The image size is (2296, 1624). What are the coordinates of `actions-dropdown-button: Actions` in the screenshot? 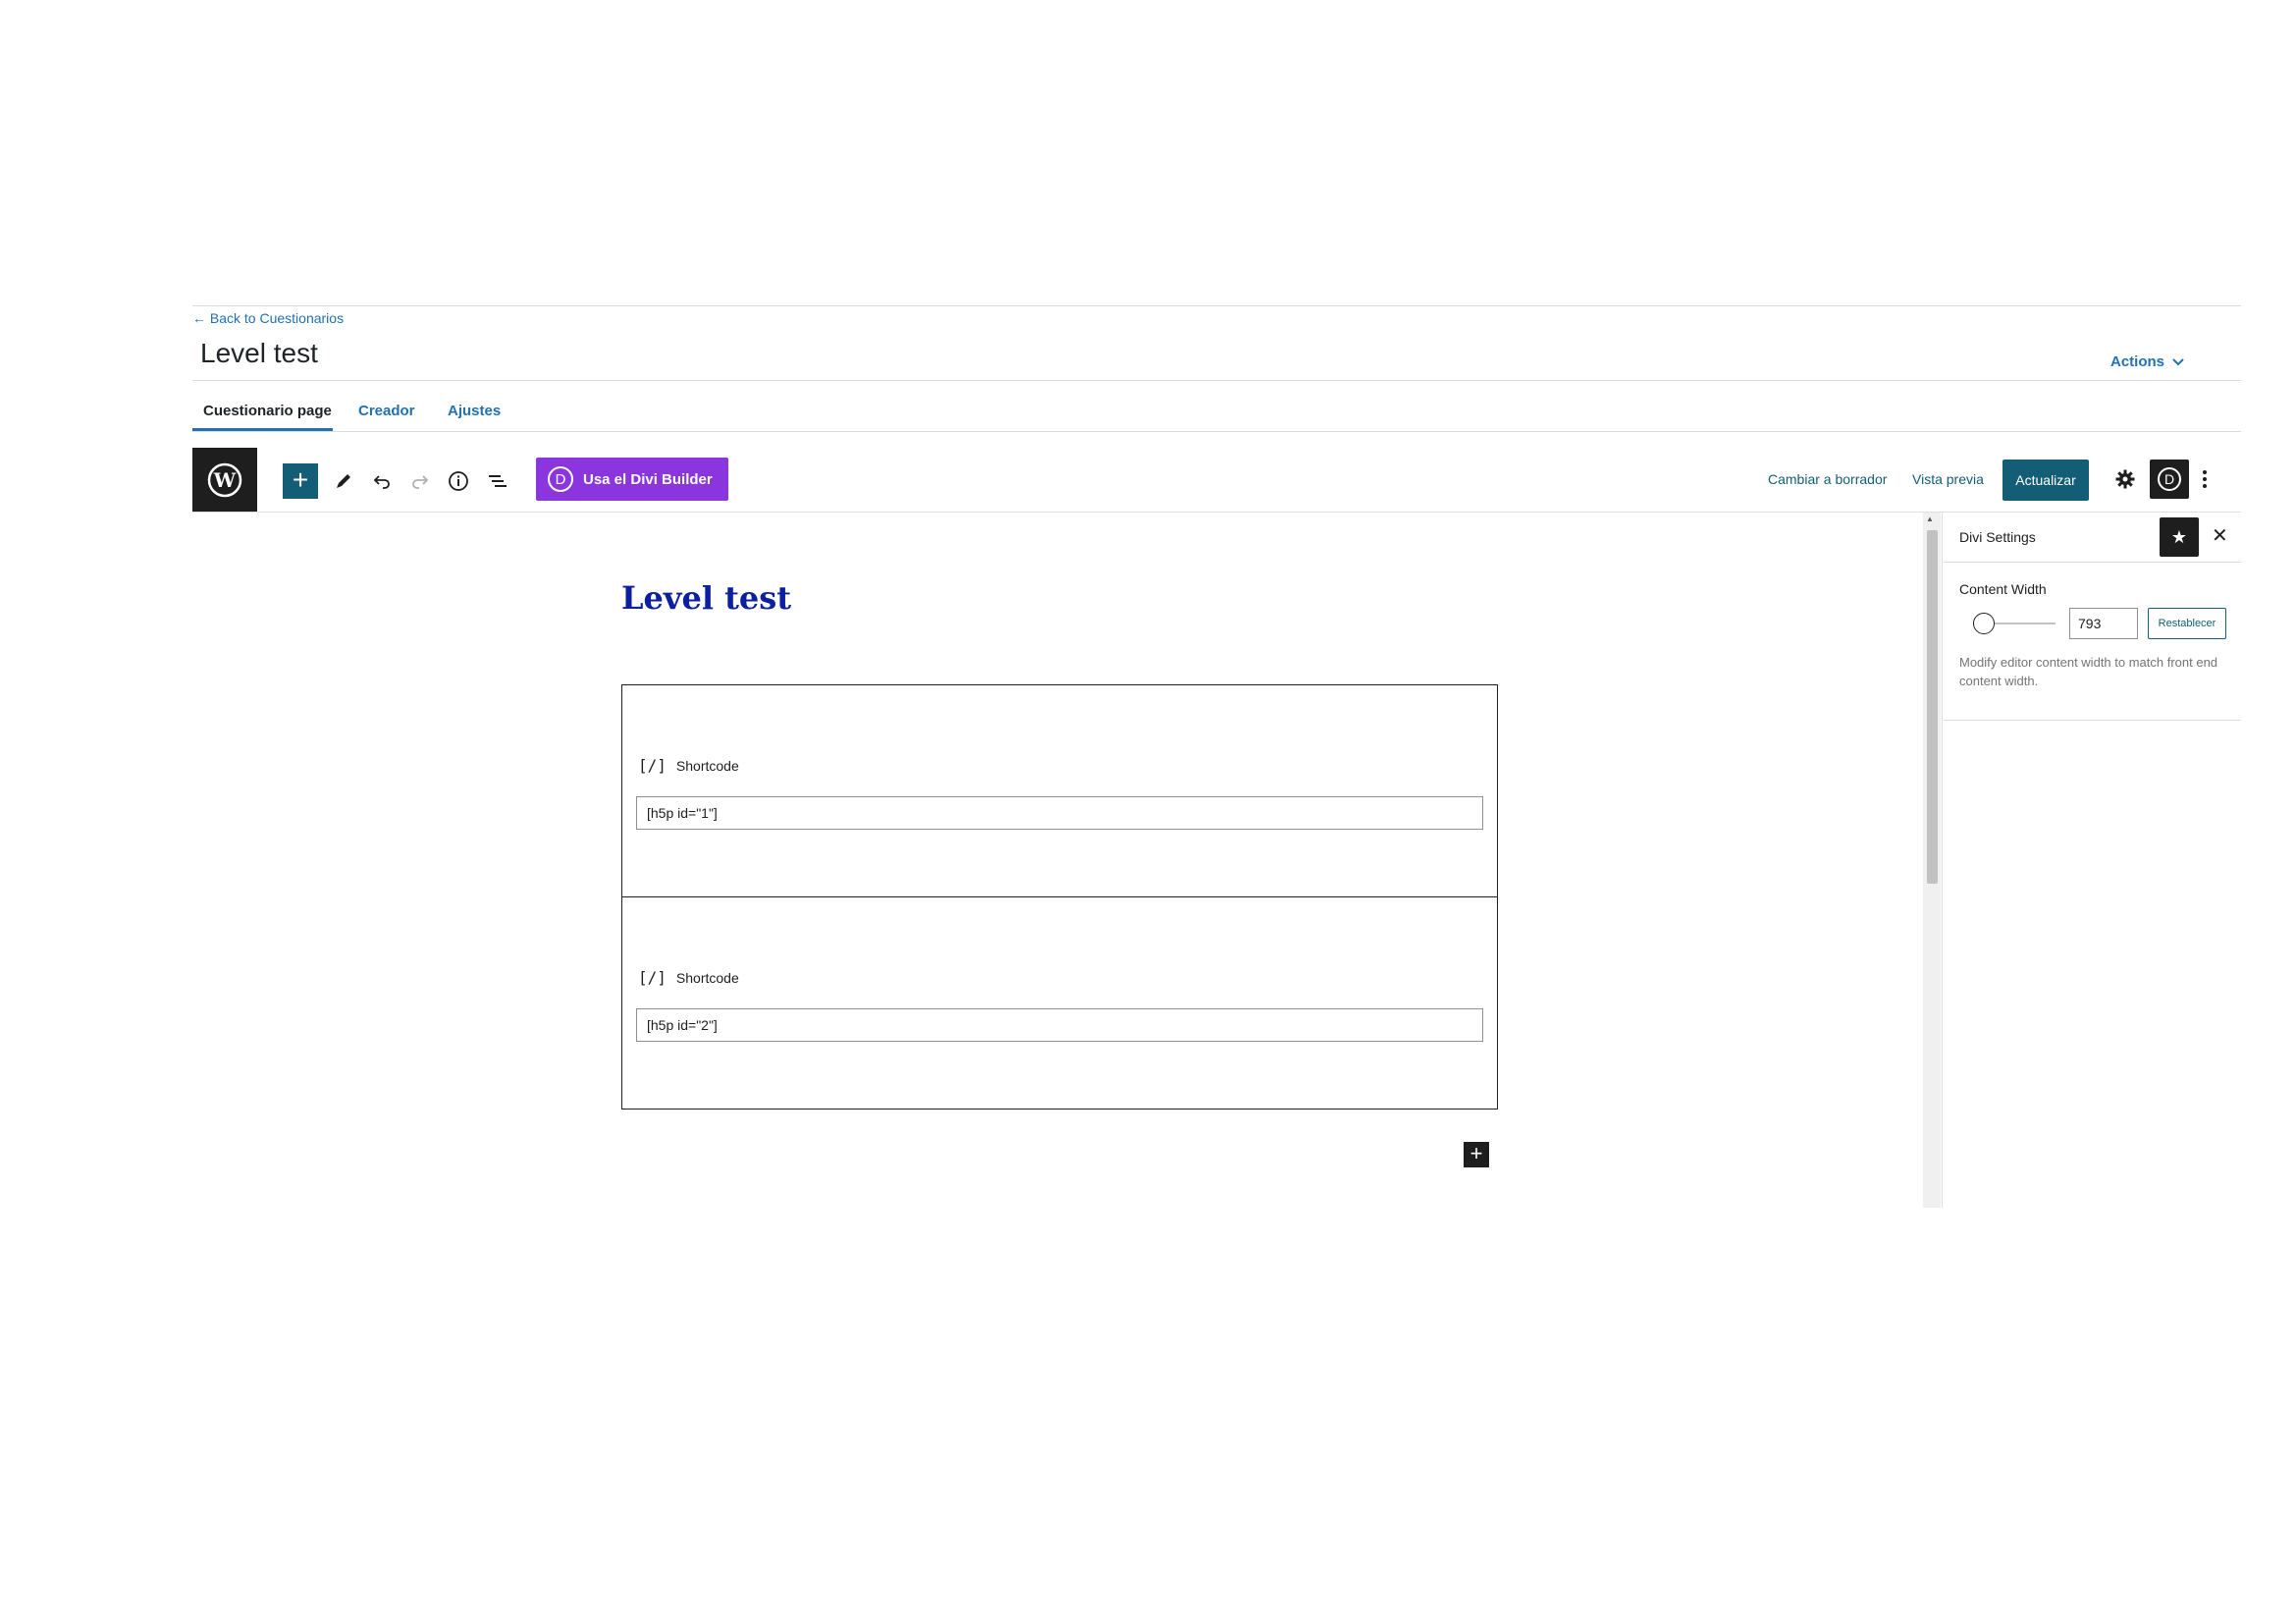 It's located at (2147, 361).